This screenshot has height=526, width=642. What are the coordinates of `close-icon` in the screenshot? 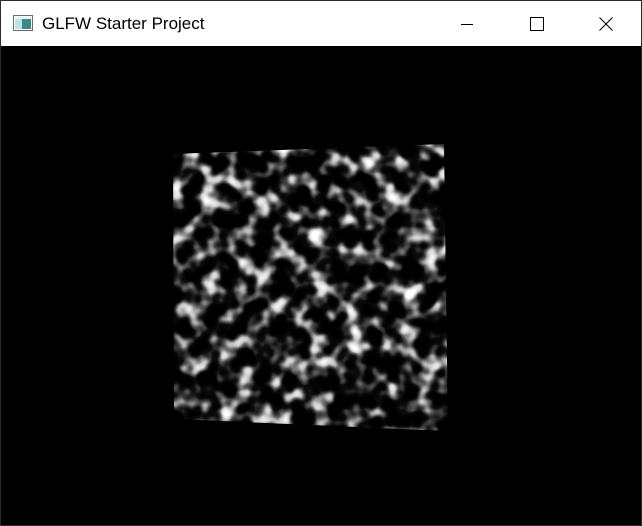 It's located at (606, 23).